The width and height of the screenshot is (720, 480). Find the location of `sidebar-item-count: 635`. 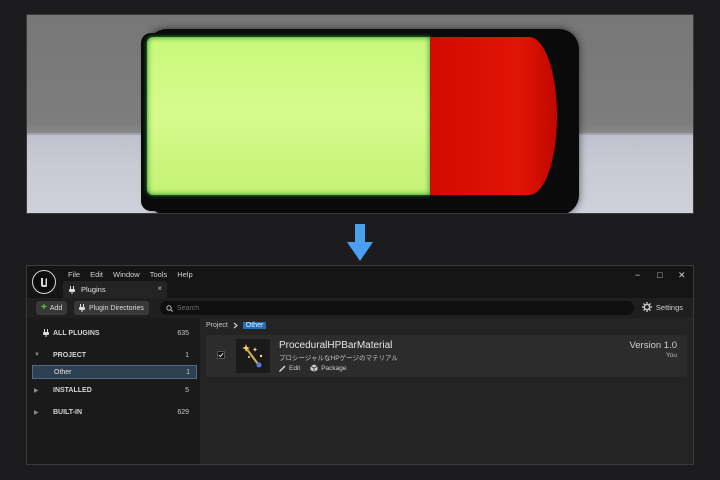

sidebar-item-count: 635 is located at coordinates (183, 333).